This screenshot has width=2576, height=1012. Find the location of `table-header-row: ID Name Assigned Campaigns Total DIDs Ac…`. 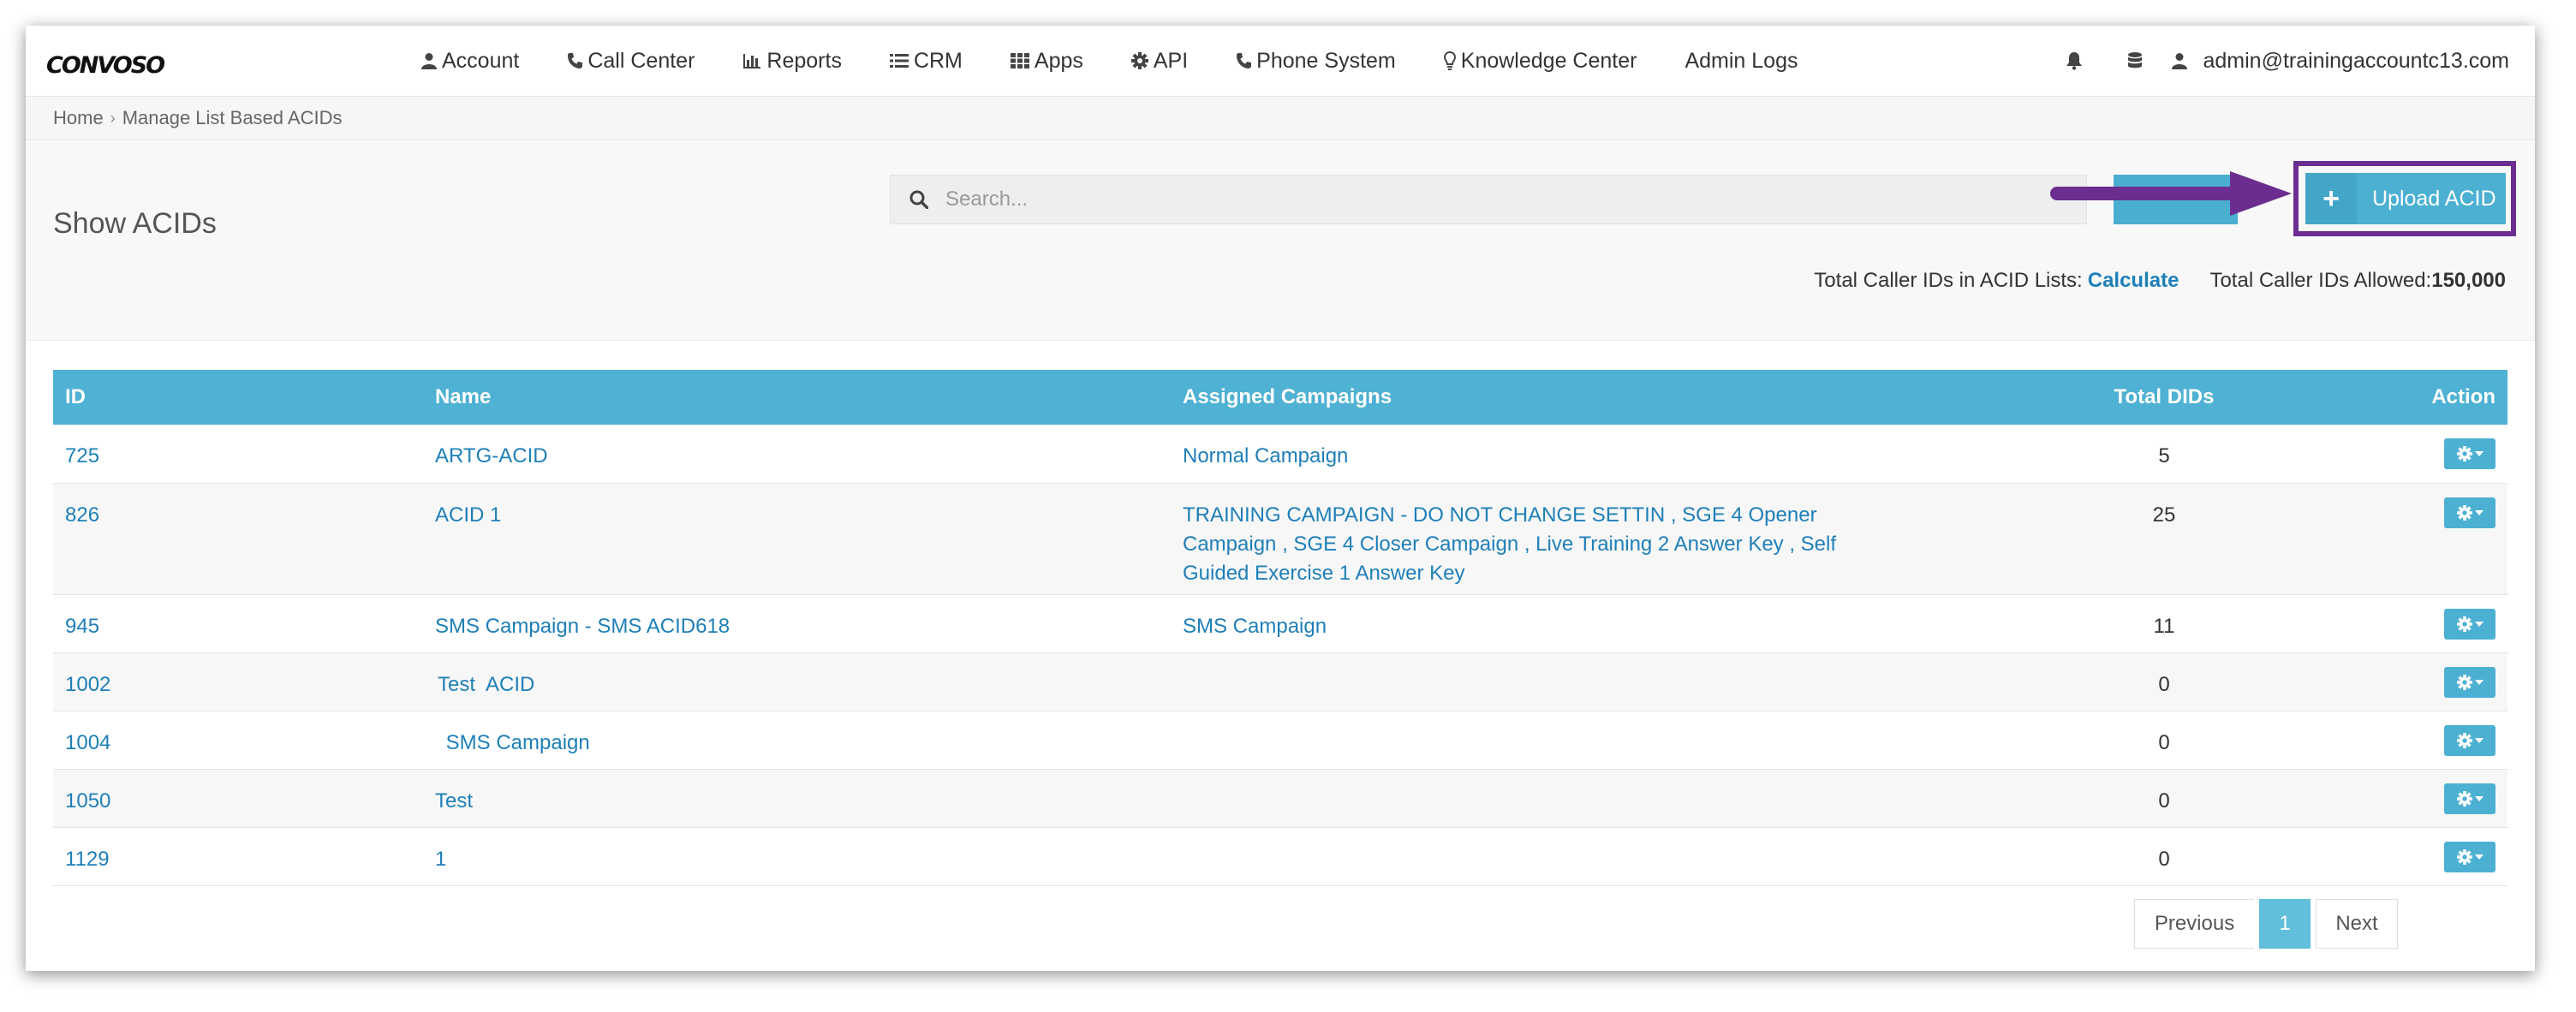

table-header-row: ID Name Assigned Campaigns Total DIDs Ac… is located at coordinates (1280, 397).